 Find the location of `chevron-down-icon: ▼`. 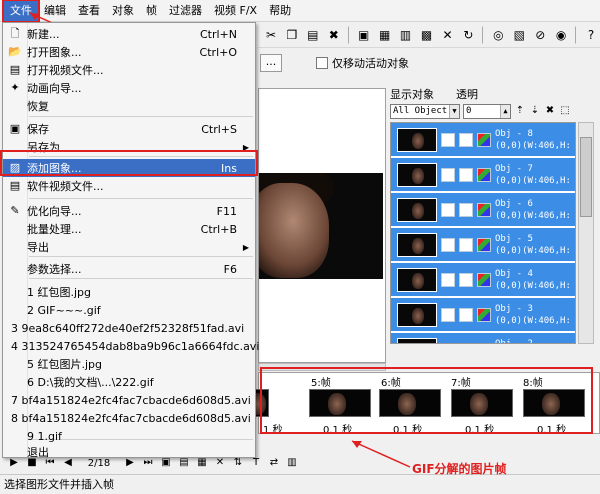

chevron-down-icon: ▼ is located at coordinates (454, 111).